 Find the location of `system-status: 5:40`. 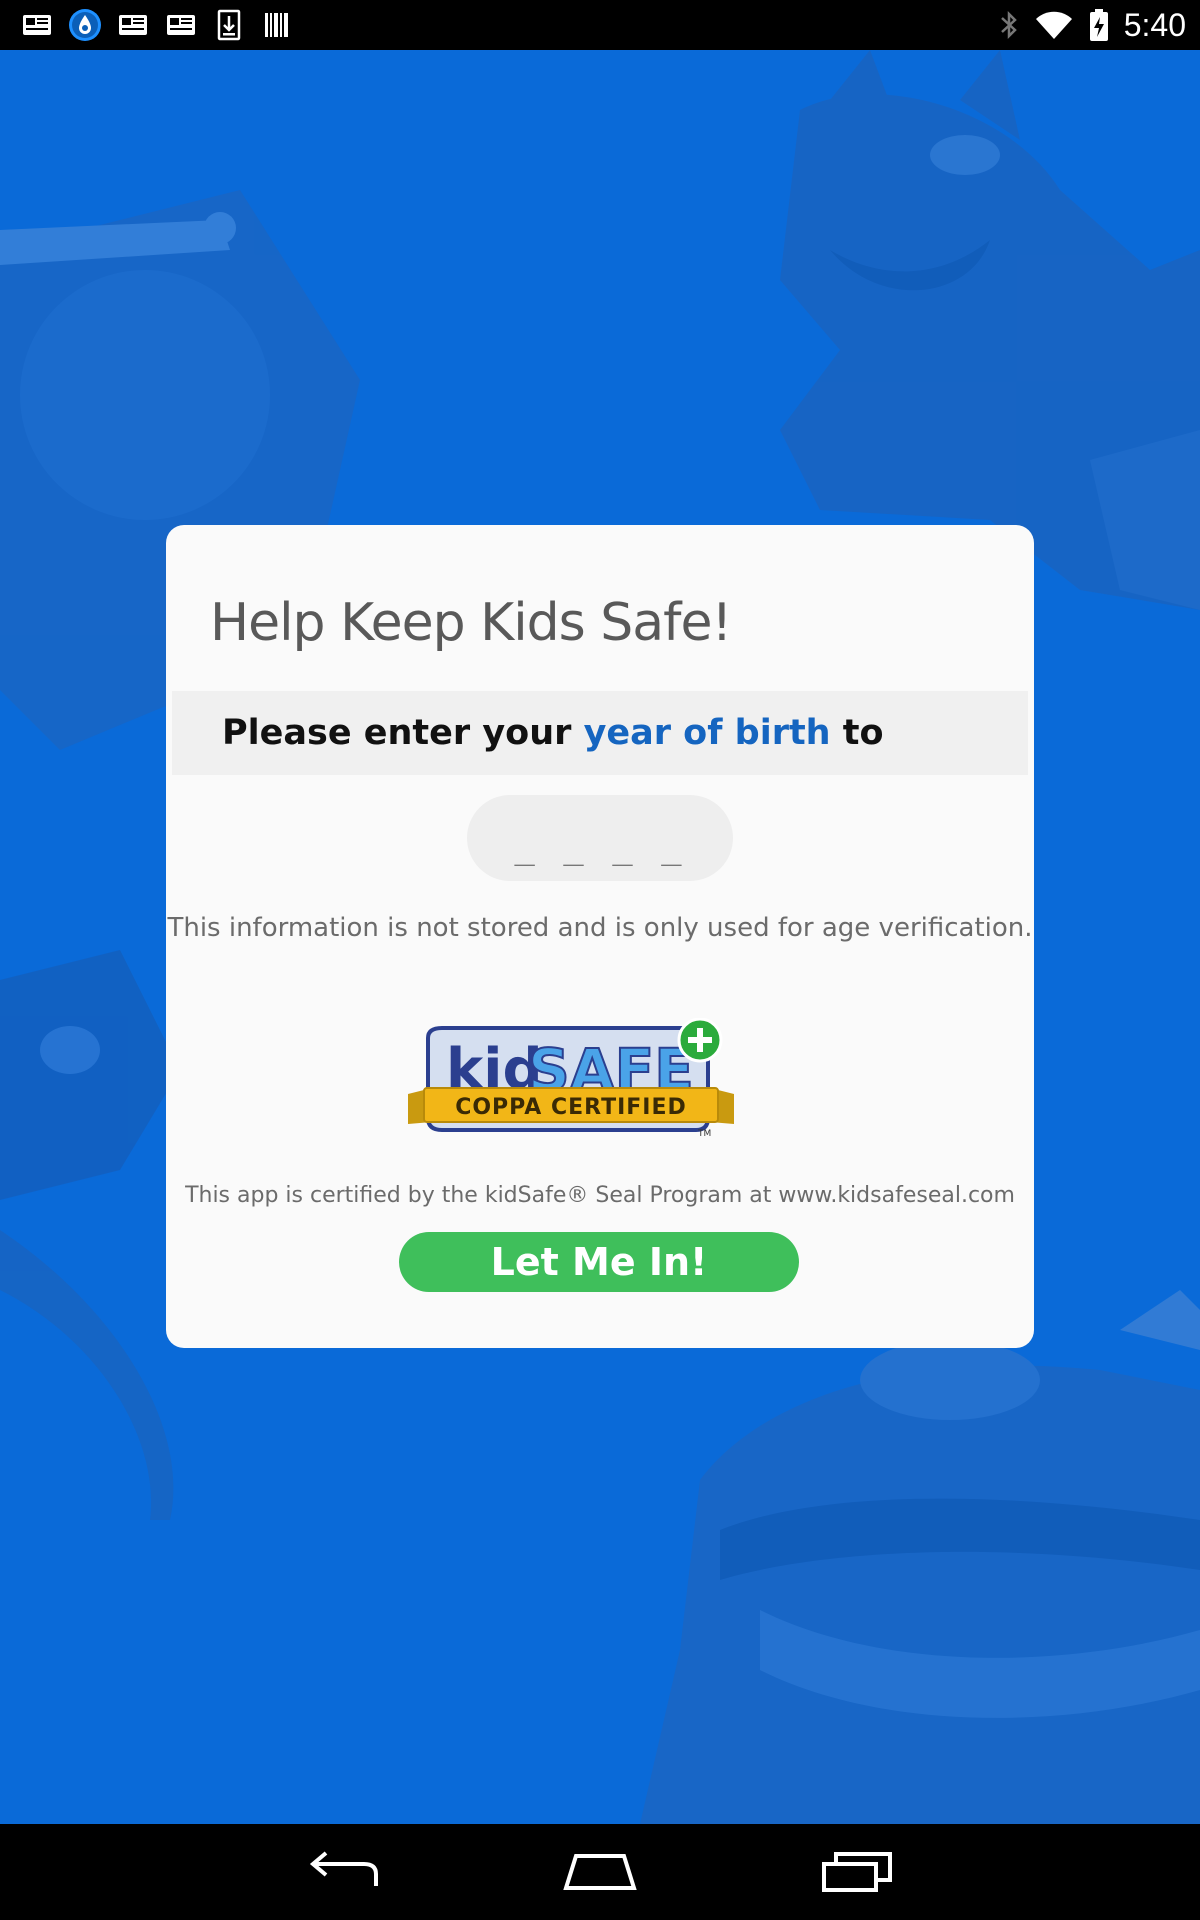

system-status: 5:40 is located at coordinates (1092, 25).